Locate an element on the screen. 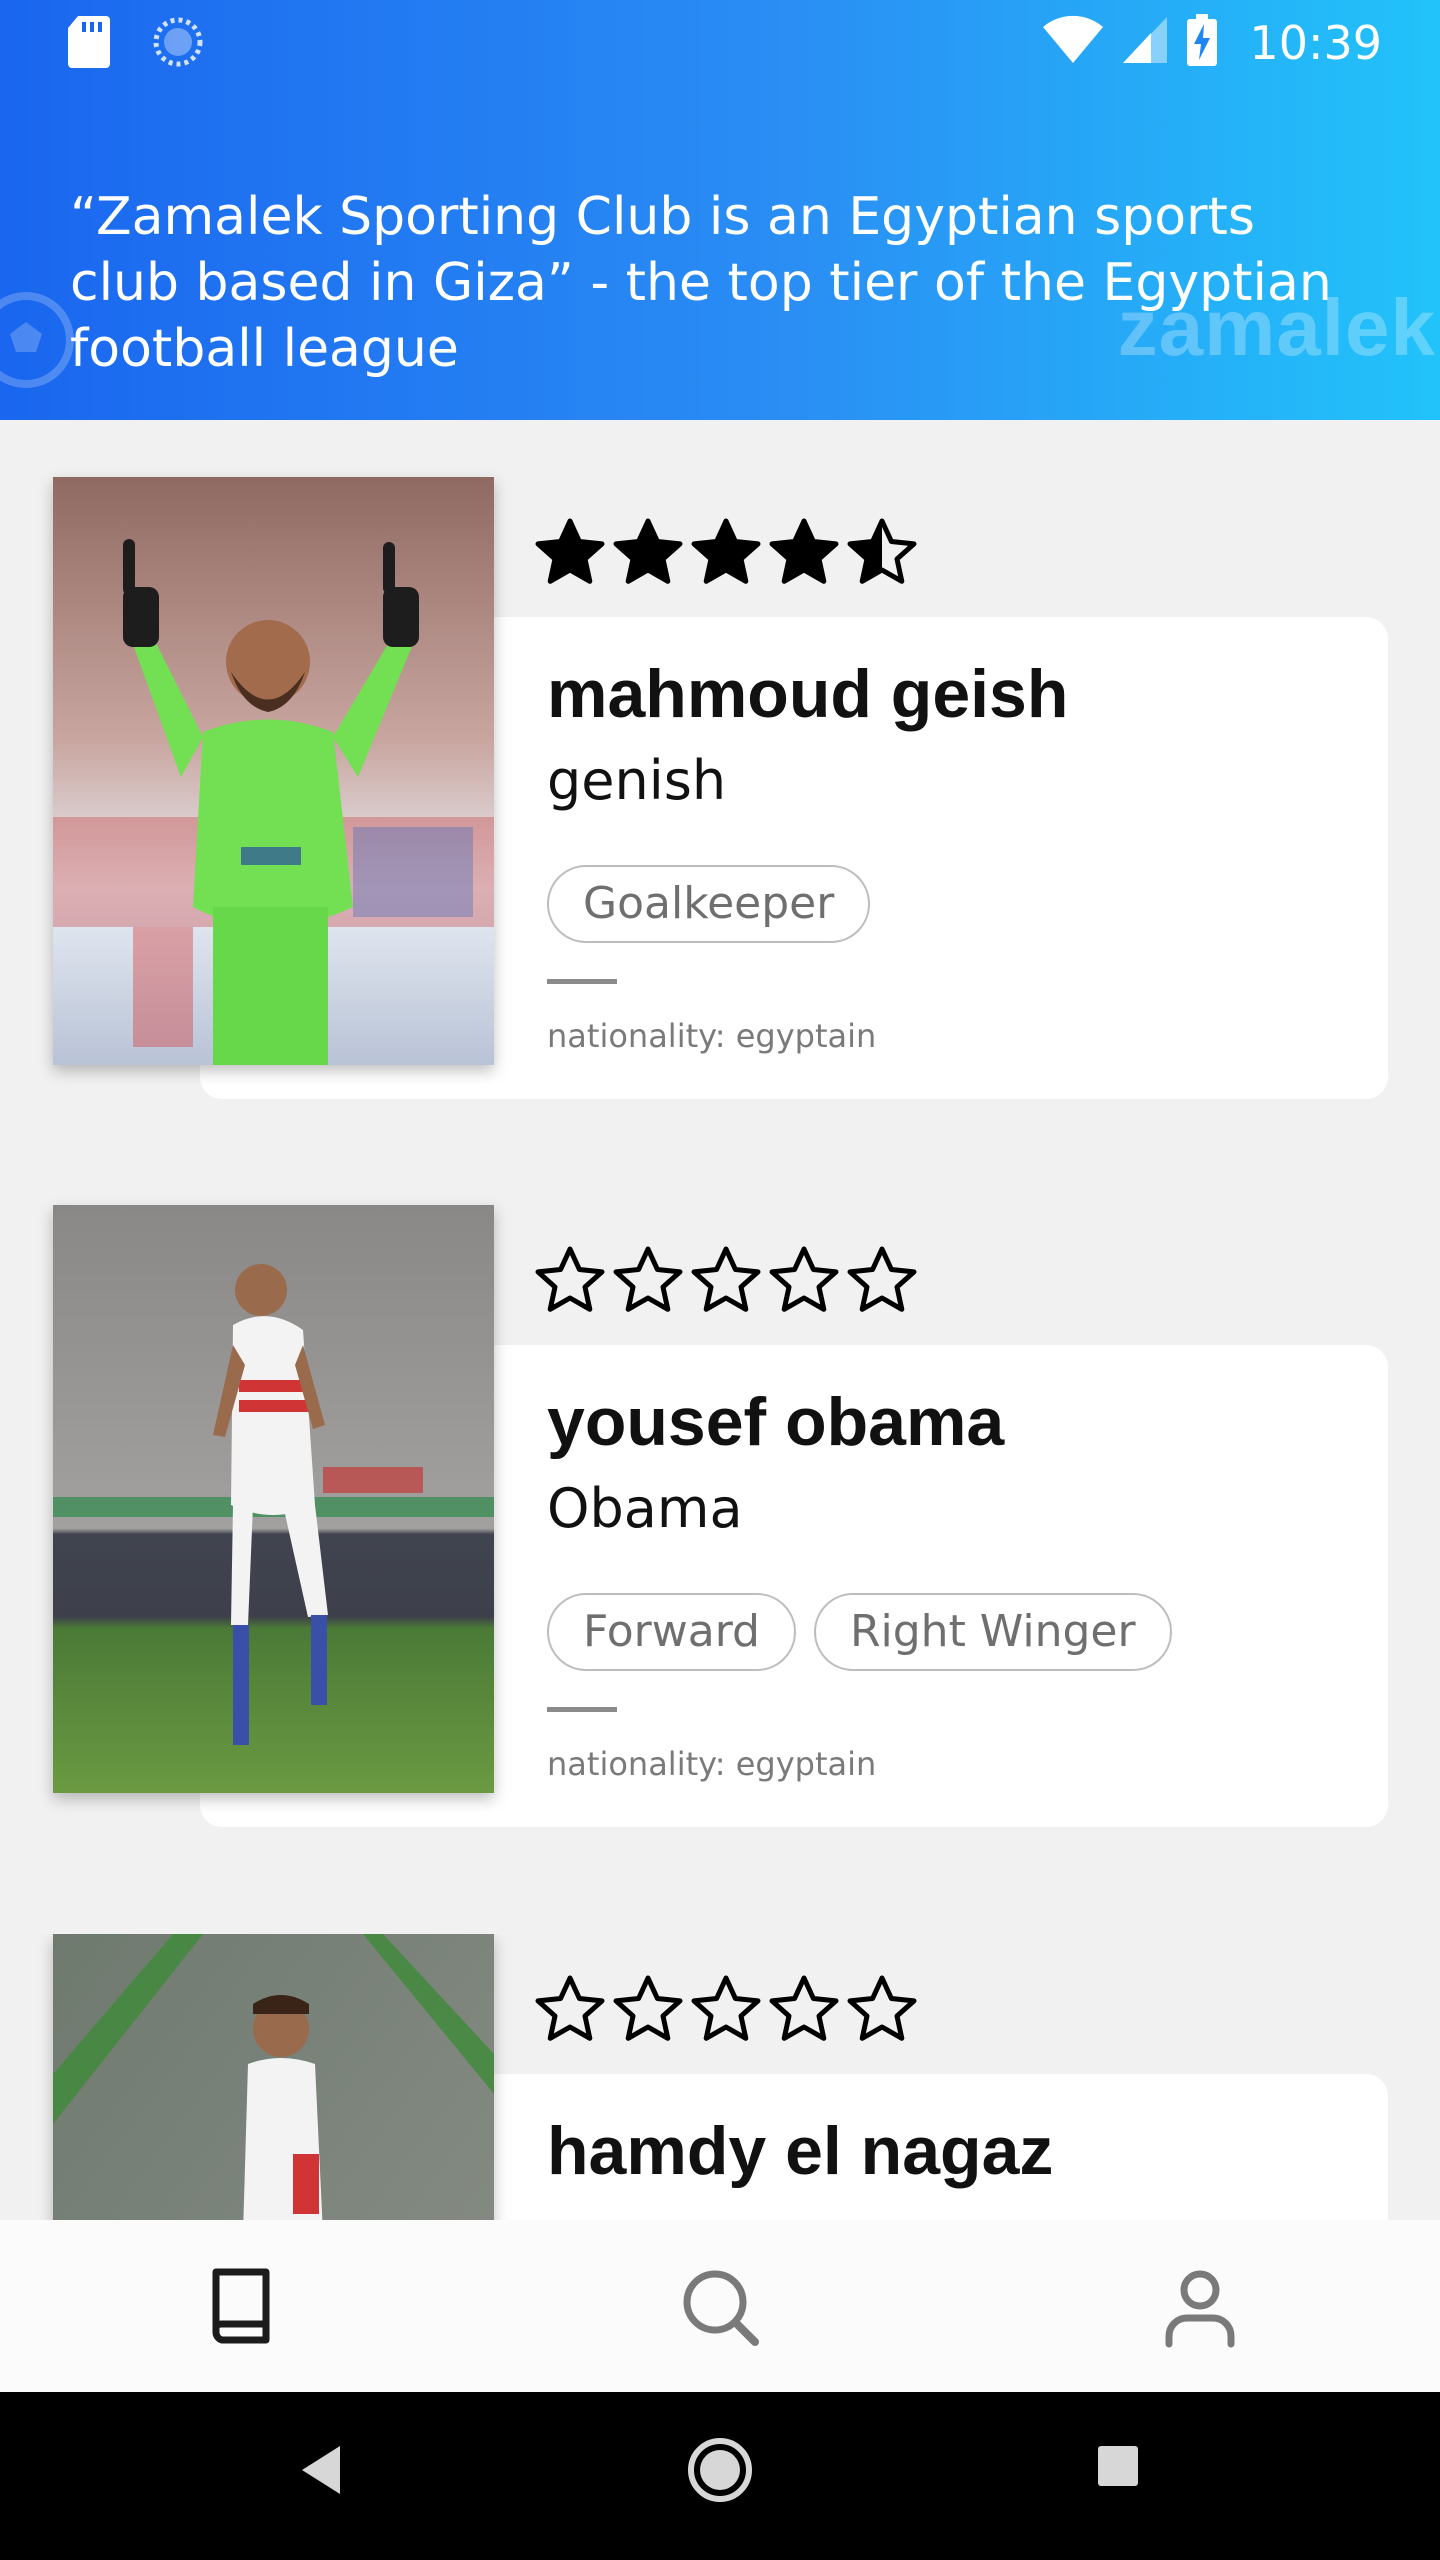 The image size is (1440, 2560). position-chips: Goalkeeper is located at coordinates (709, 904).